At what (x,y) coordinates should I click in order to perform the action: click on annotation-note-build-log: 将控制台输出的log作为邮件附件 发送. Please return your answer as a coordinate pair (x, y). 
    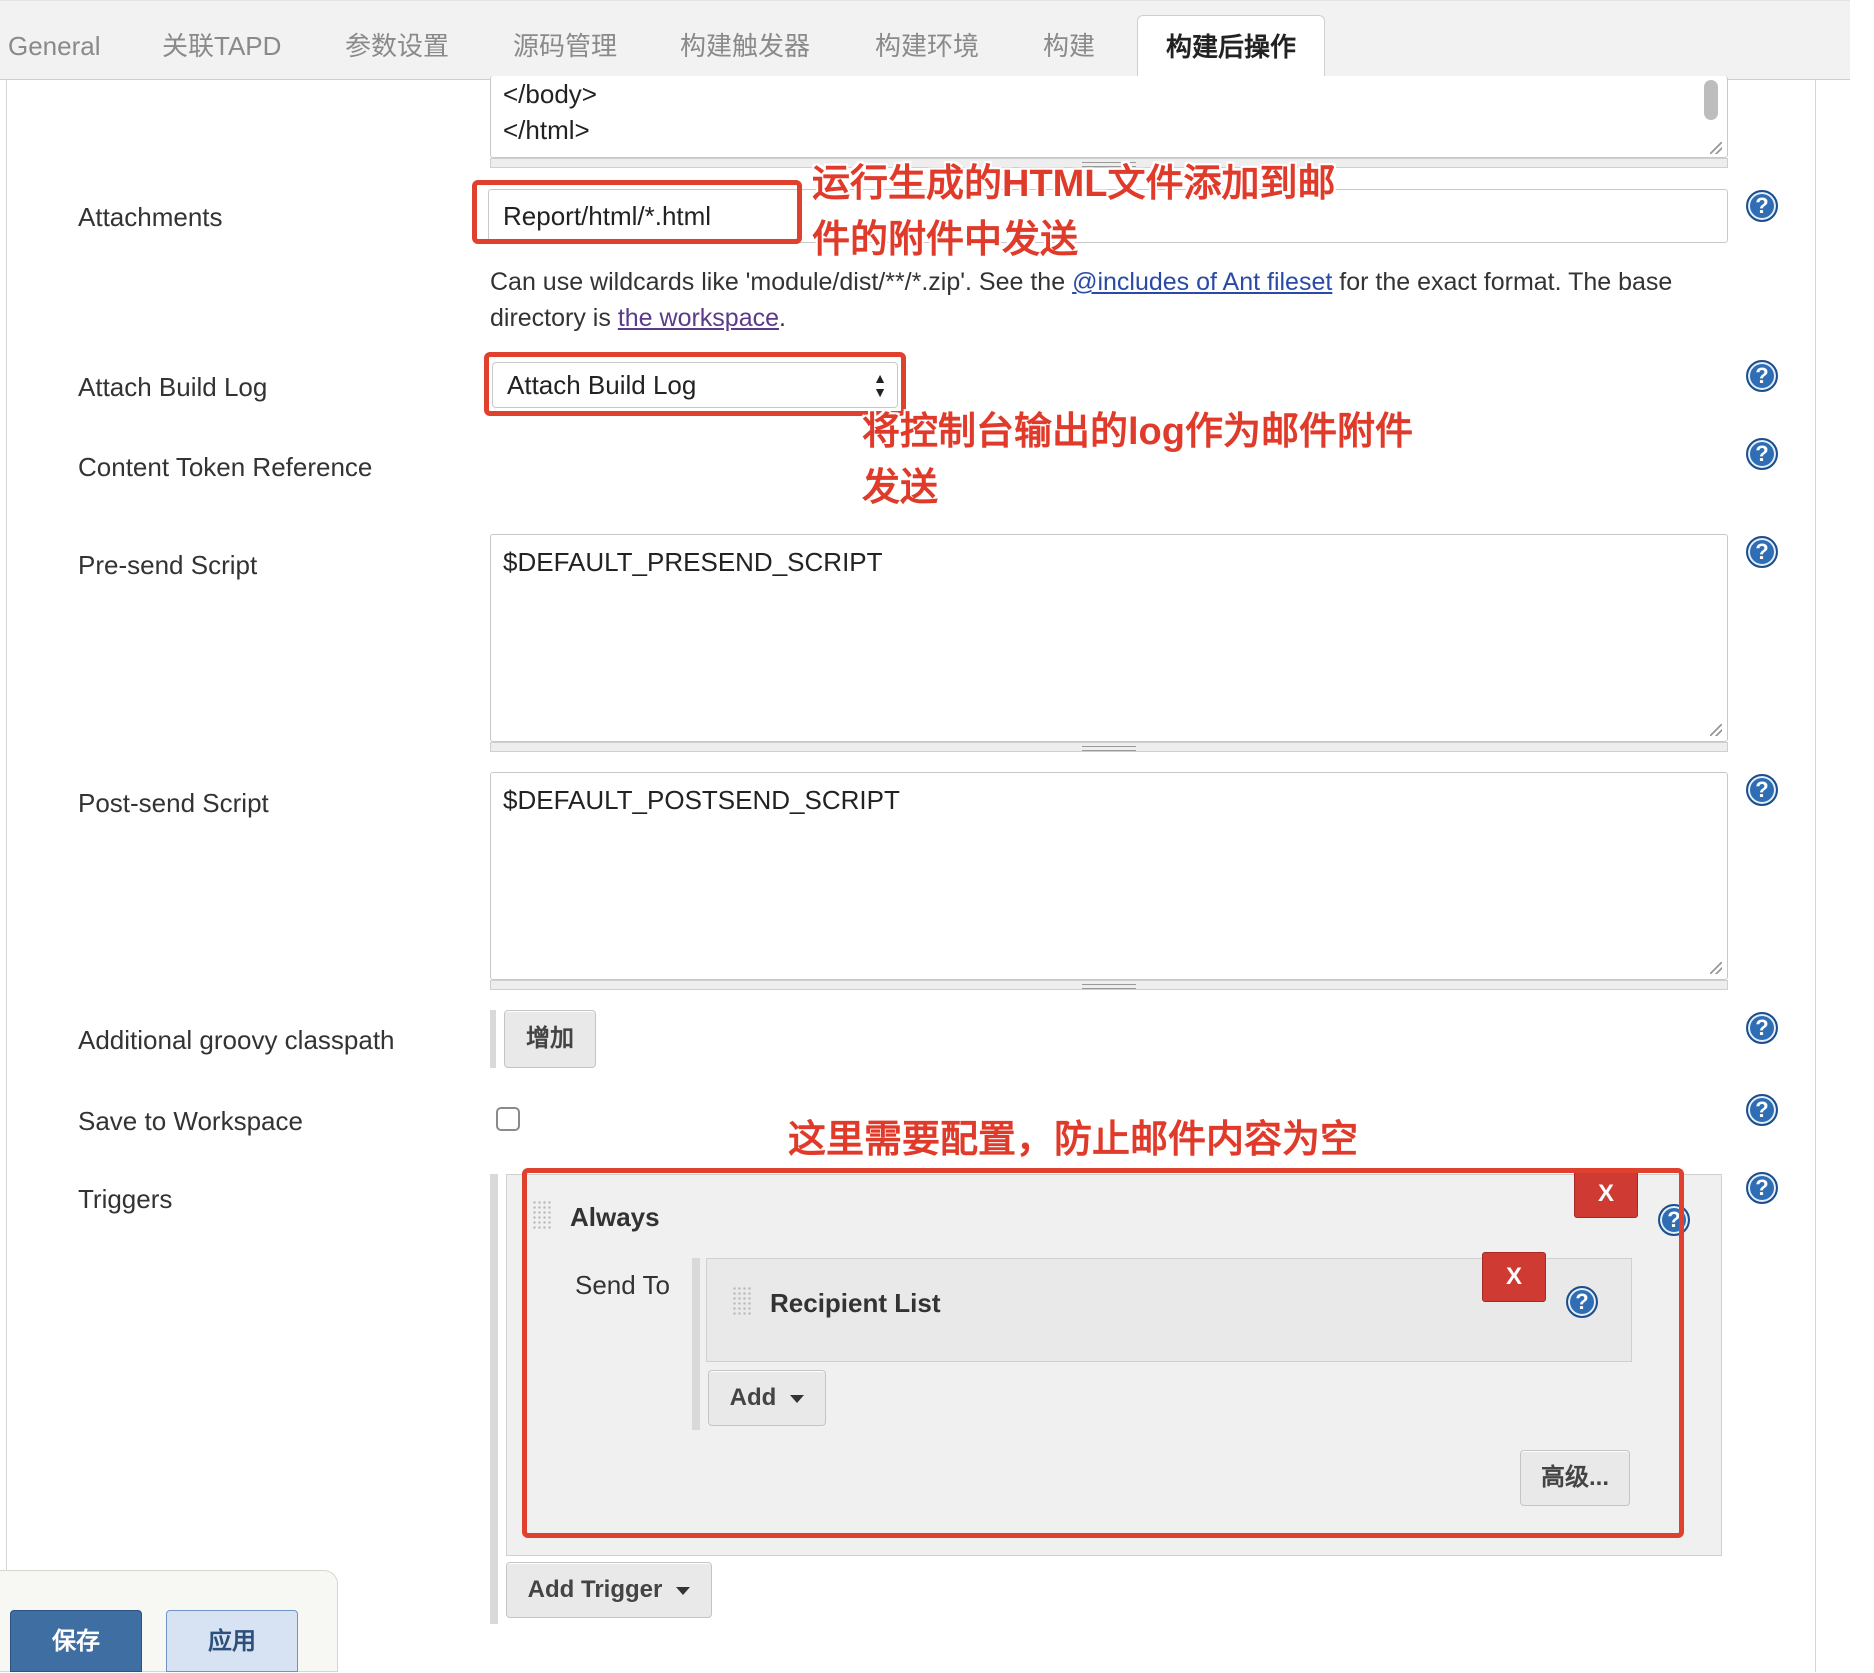
    Looking at the image, I should click on (1137, 460).